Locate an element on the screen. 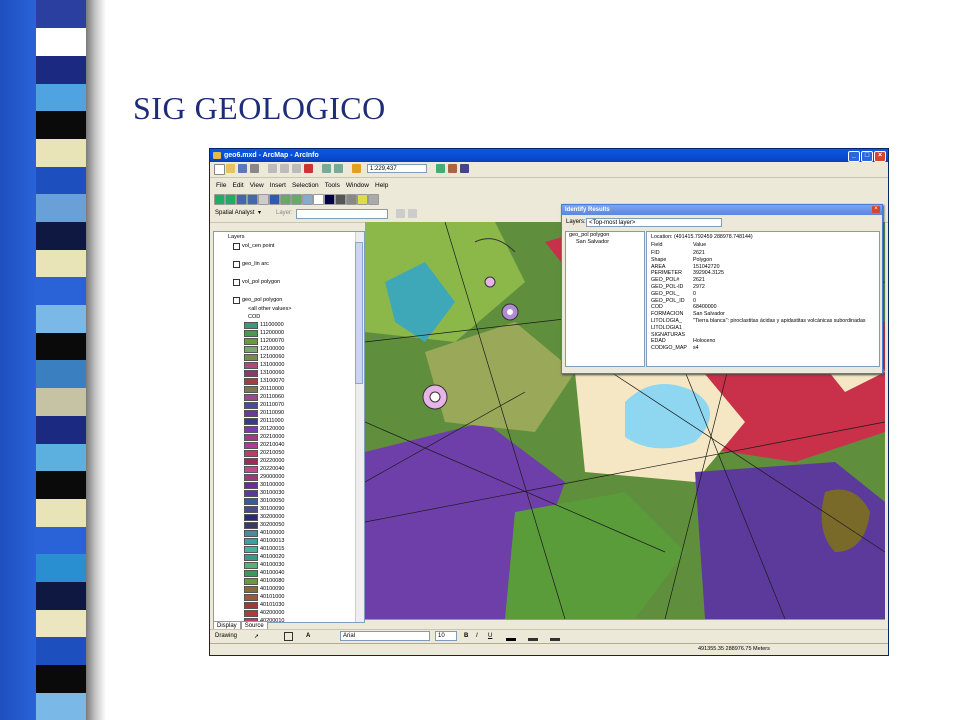  toc-root-layers: Layers is located at coordinates (236, 237).